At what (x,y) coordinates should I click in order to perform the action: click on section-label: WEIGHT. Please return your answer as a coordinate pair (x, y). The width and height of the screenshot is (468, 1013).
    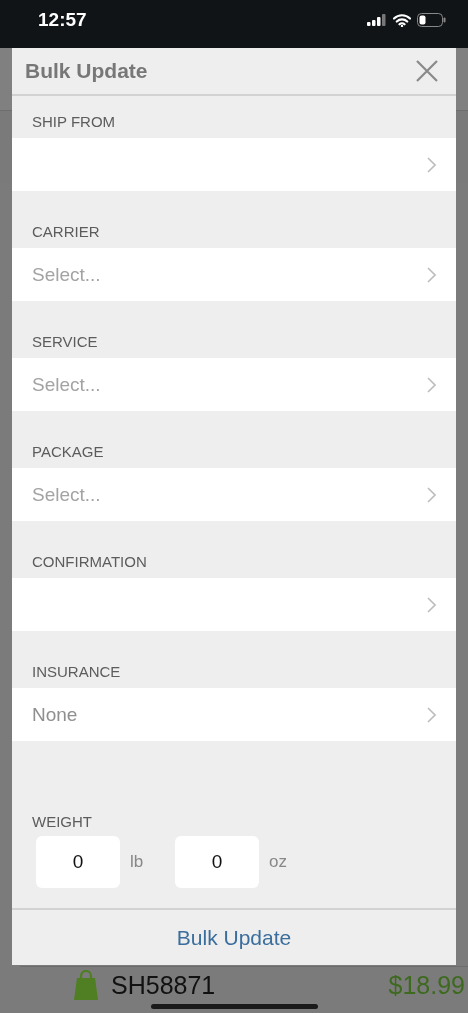
    Looking at the image, I should click on (62, 821).